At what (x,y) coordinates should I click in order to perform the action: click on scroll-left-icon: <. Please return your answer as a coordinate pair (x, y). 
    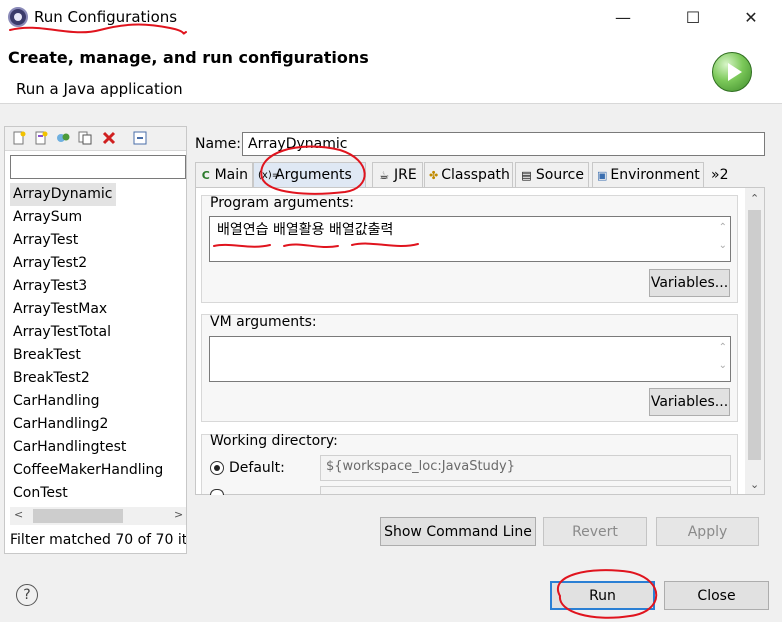
    Looking at the image, I should click on (18, 514).